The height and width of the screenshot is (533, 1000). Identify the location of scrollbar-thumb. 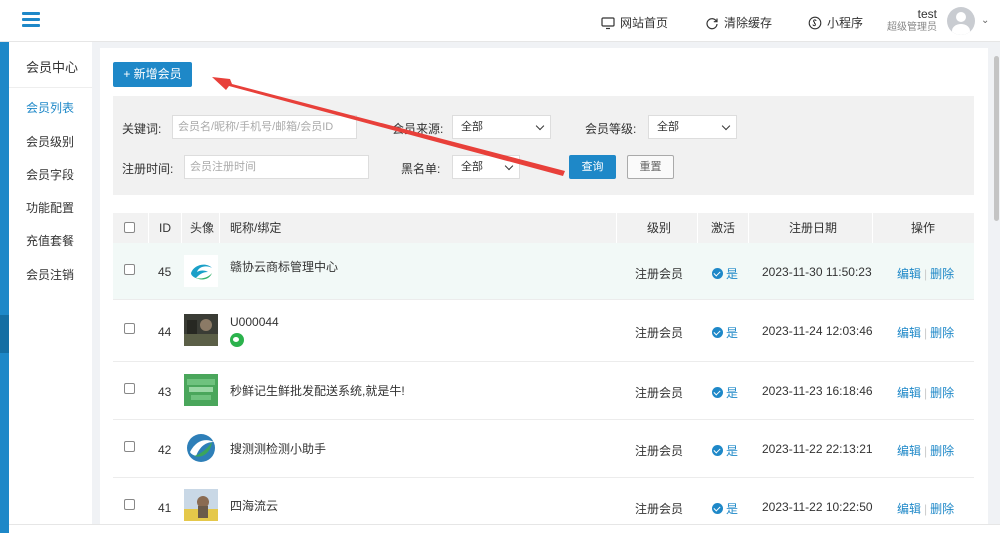
(996, 138).